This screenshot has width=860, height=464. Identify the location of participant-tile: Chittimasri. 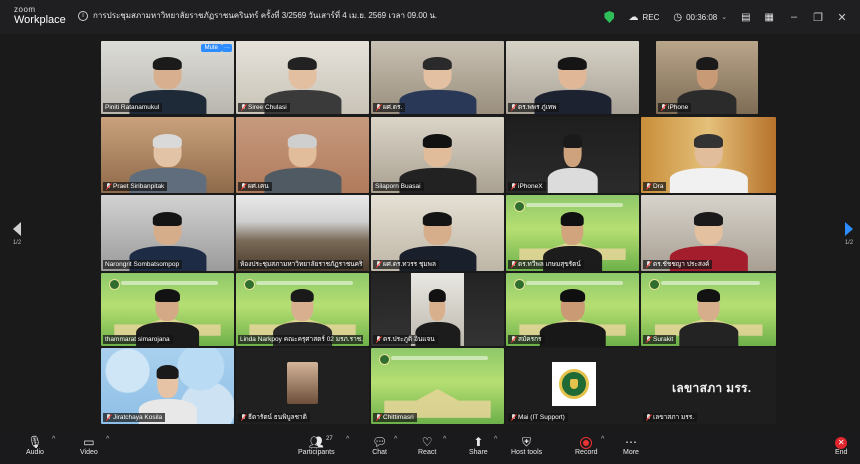
(437, 386).